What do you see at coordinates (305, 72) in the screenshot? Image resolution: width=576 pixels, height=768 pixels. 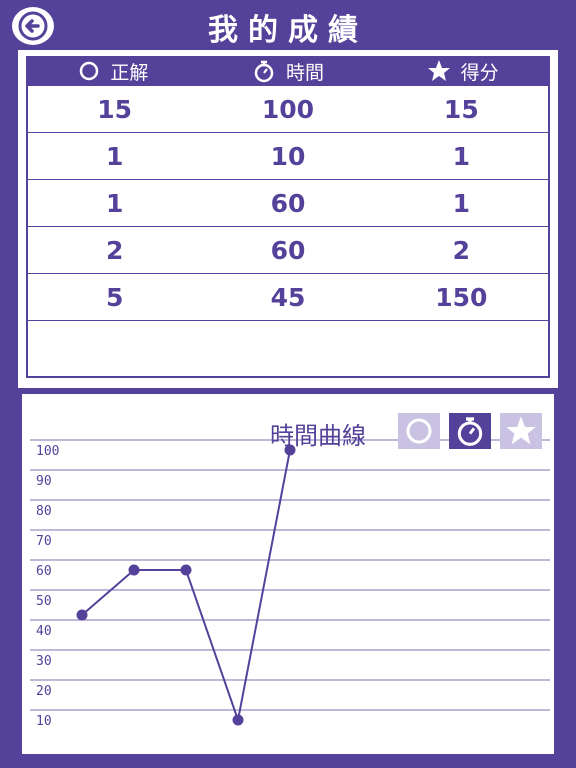 I see `column-label: 時間` at bounding box center [305, 72].